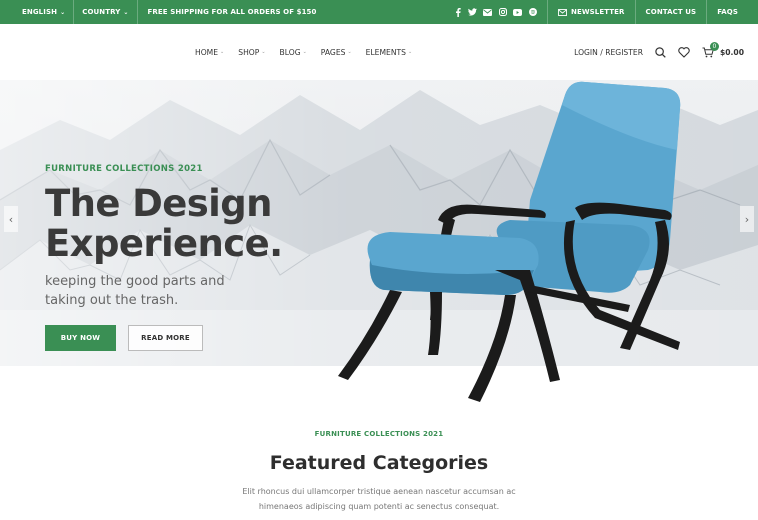  I want to click on language-selector: ENGLISH ⌄, so click(37, 12).